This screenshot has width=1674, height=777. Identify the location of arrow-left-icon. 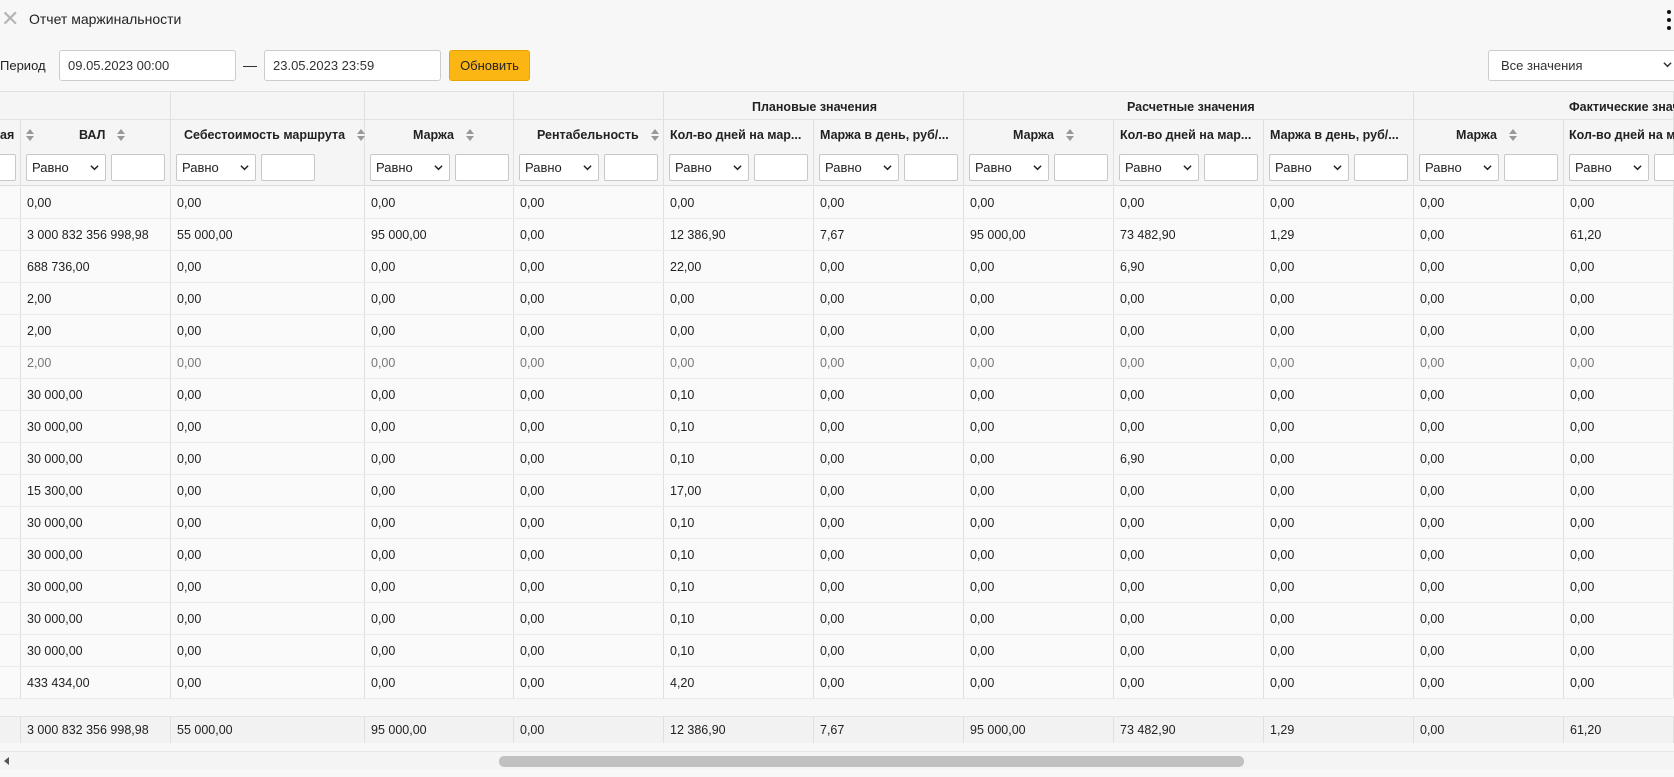
(6, 761).